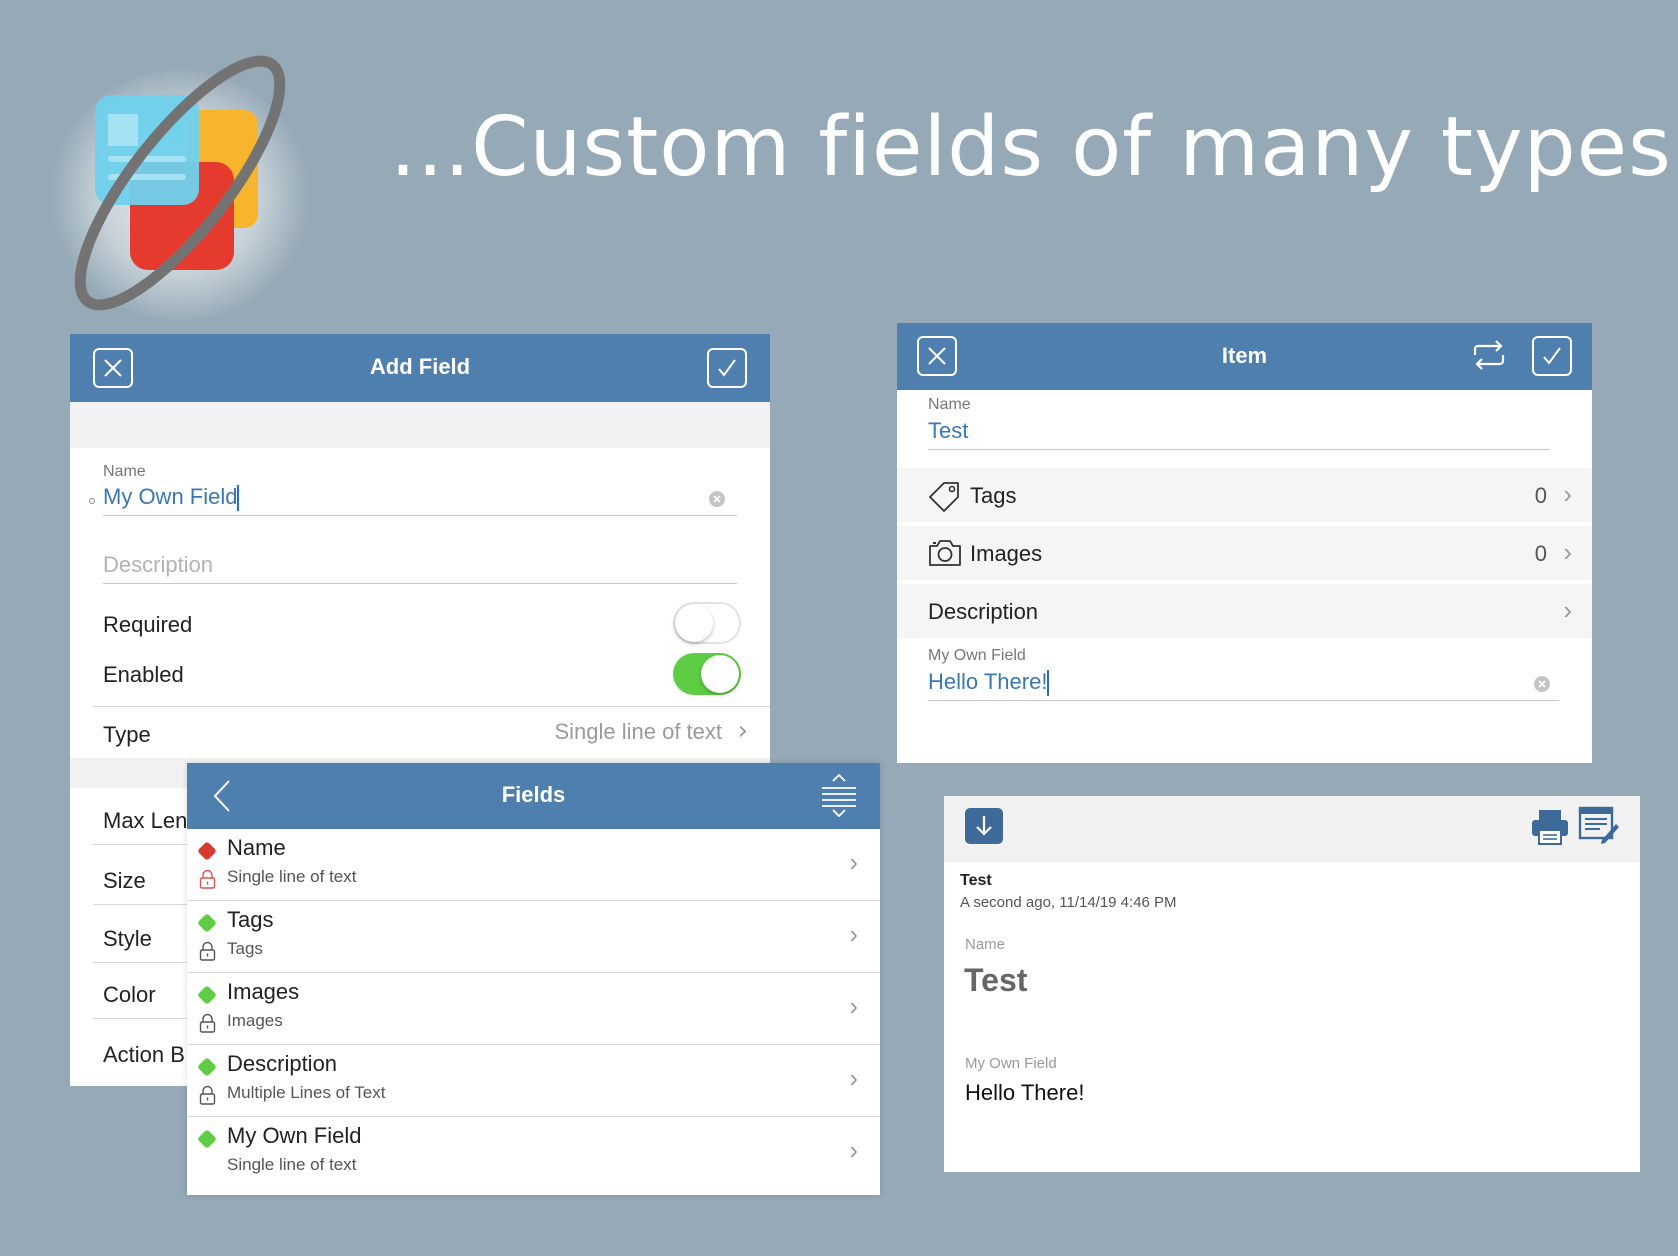  I want to click on list-item: Images Images ›, so click(533, 1009).